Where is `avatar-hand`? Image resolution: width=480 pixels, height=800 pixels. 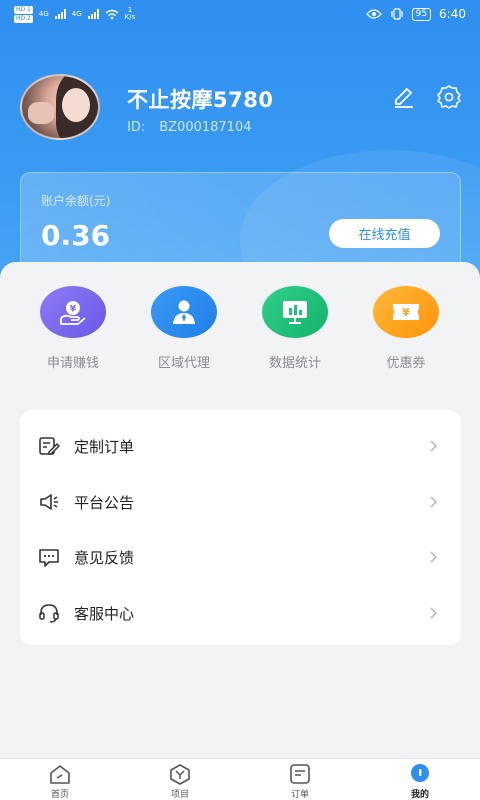 avatar-hand is located at coordinates (41, 113).